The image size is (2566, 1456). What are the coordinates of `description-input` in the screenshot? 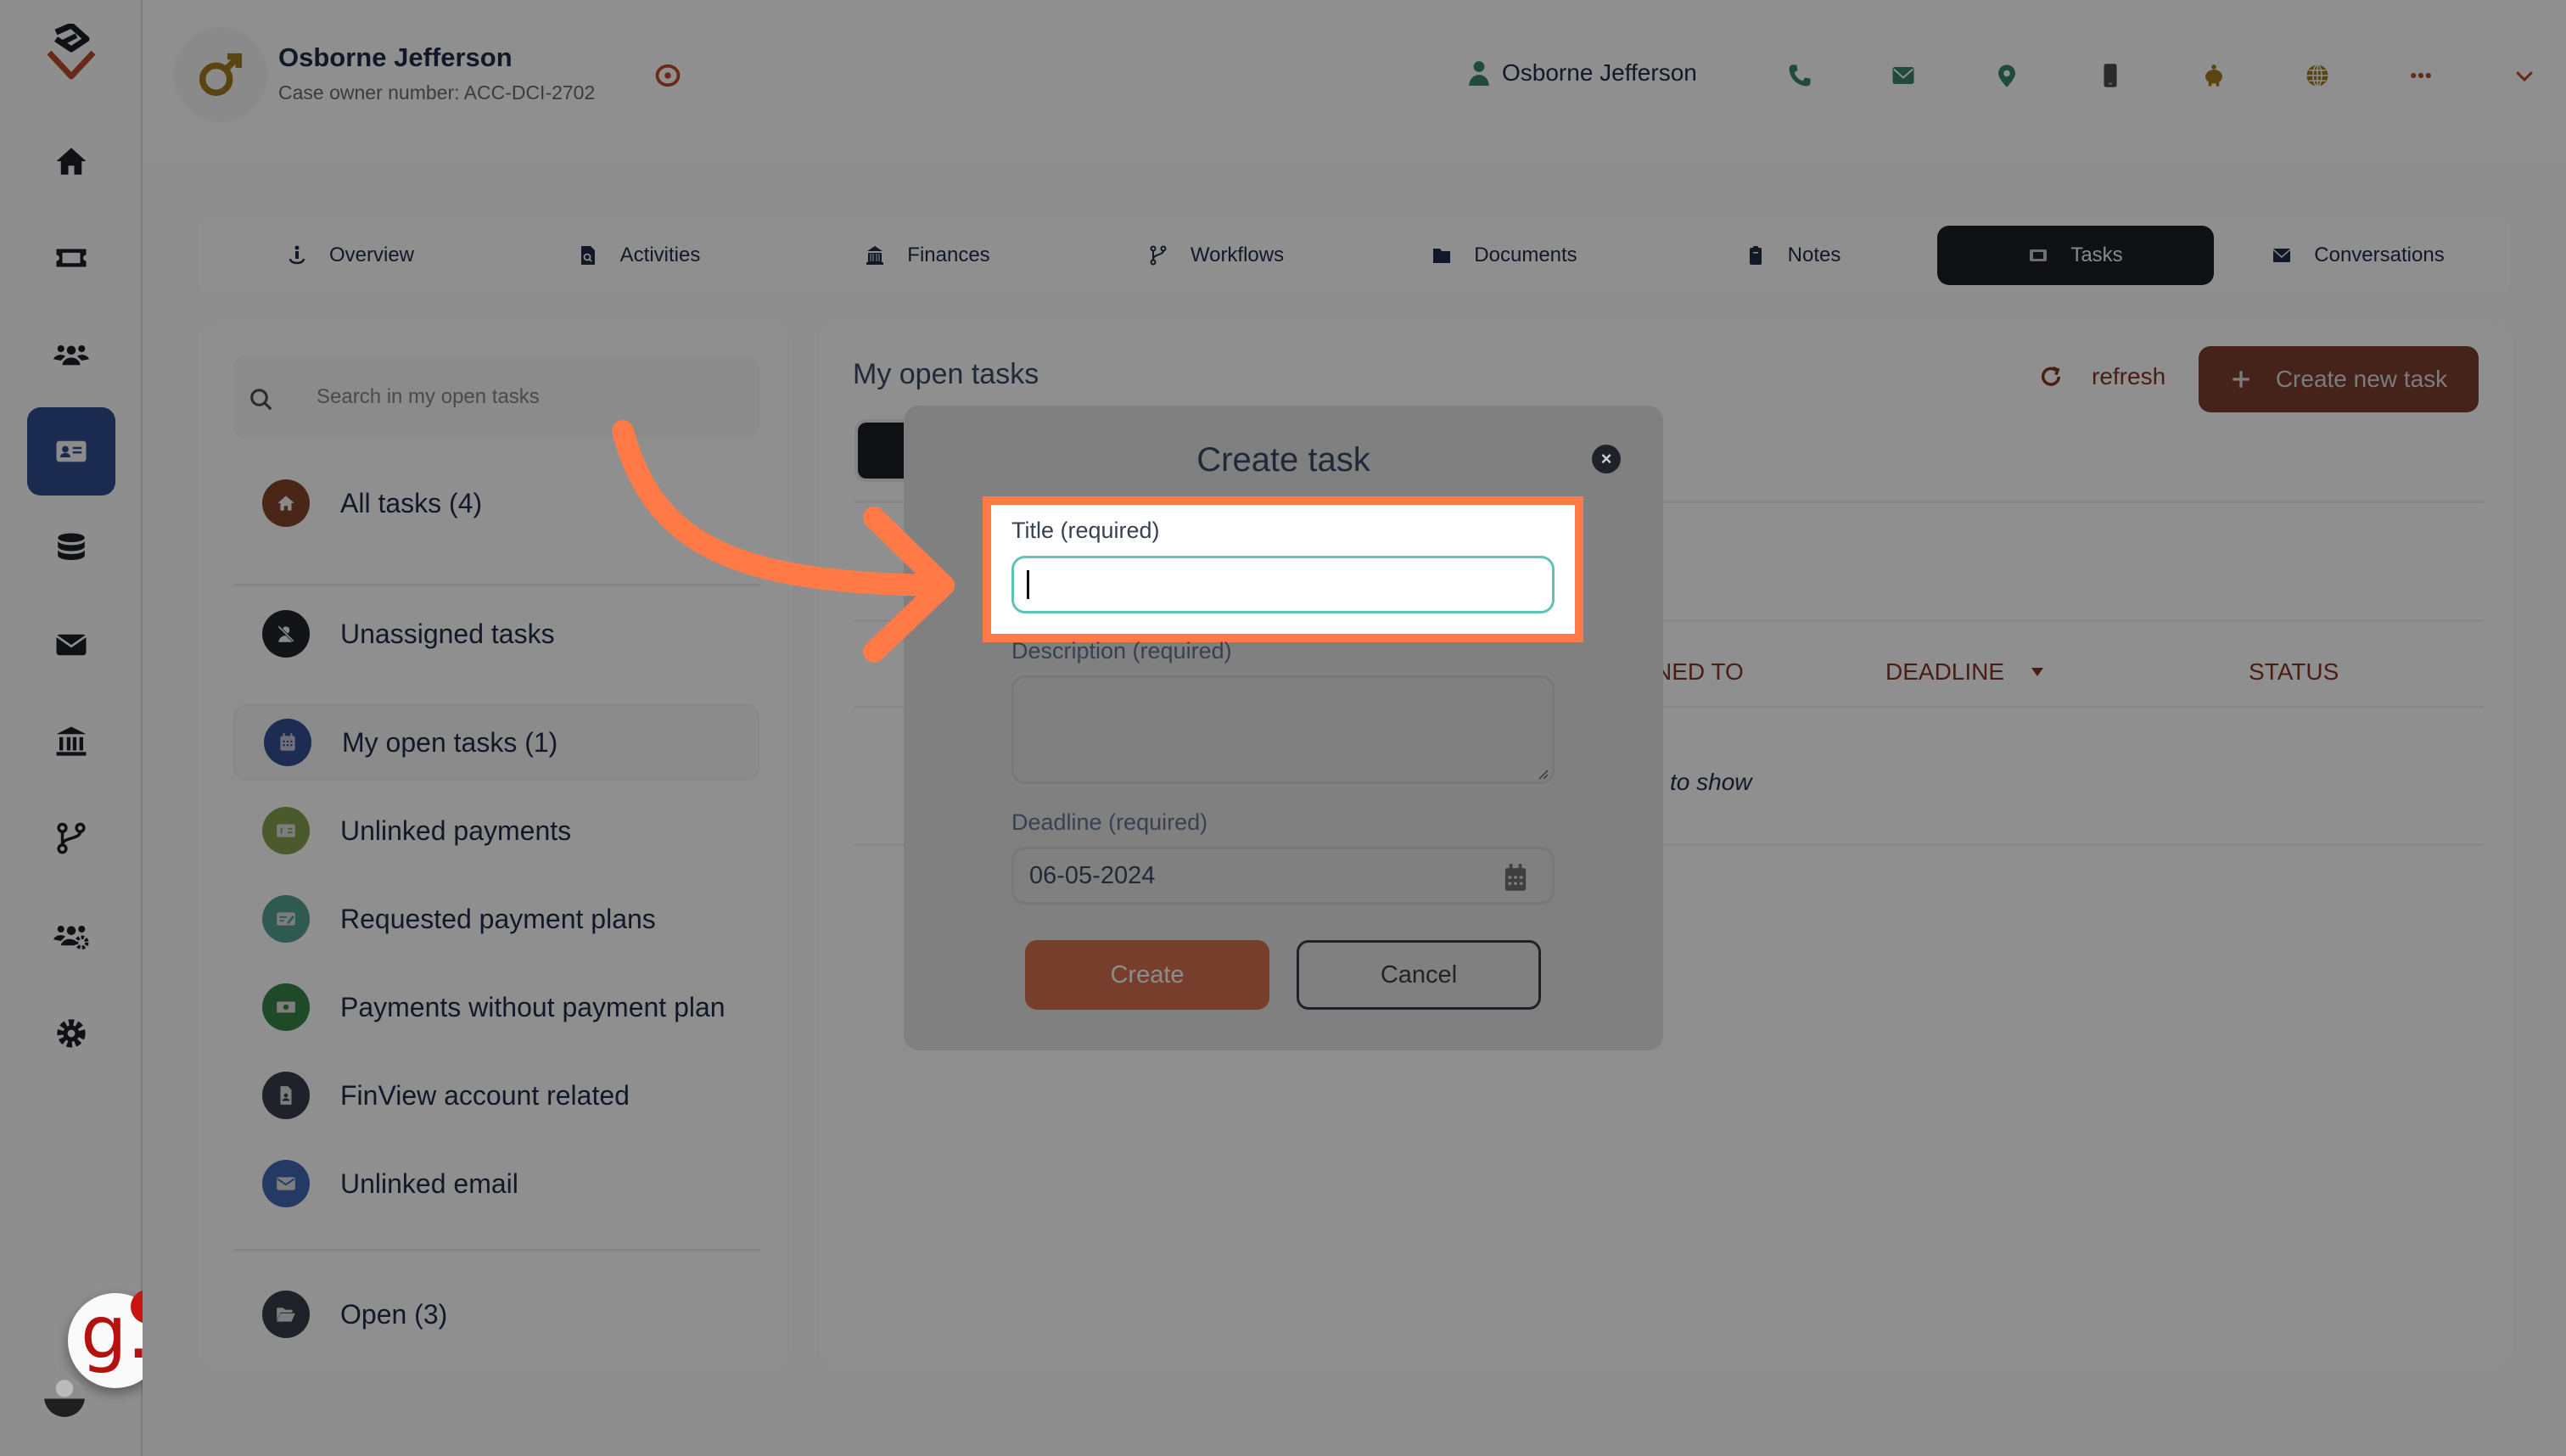 It's located at (1283, 729).